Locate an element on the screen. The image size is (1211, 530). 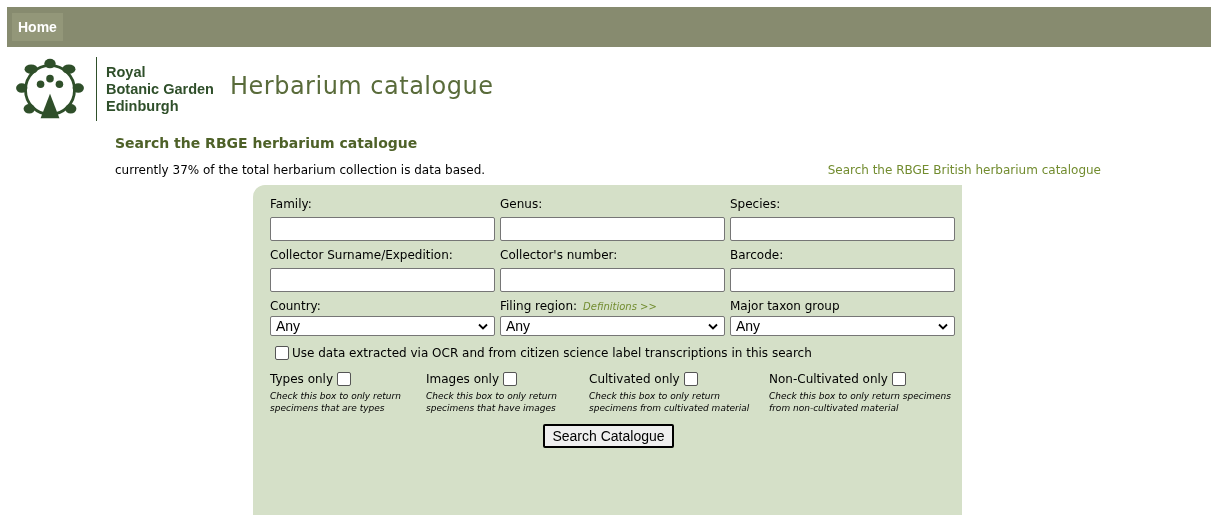
field-label: Species: is located at coordinates (755, 204).